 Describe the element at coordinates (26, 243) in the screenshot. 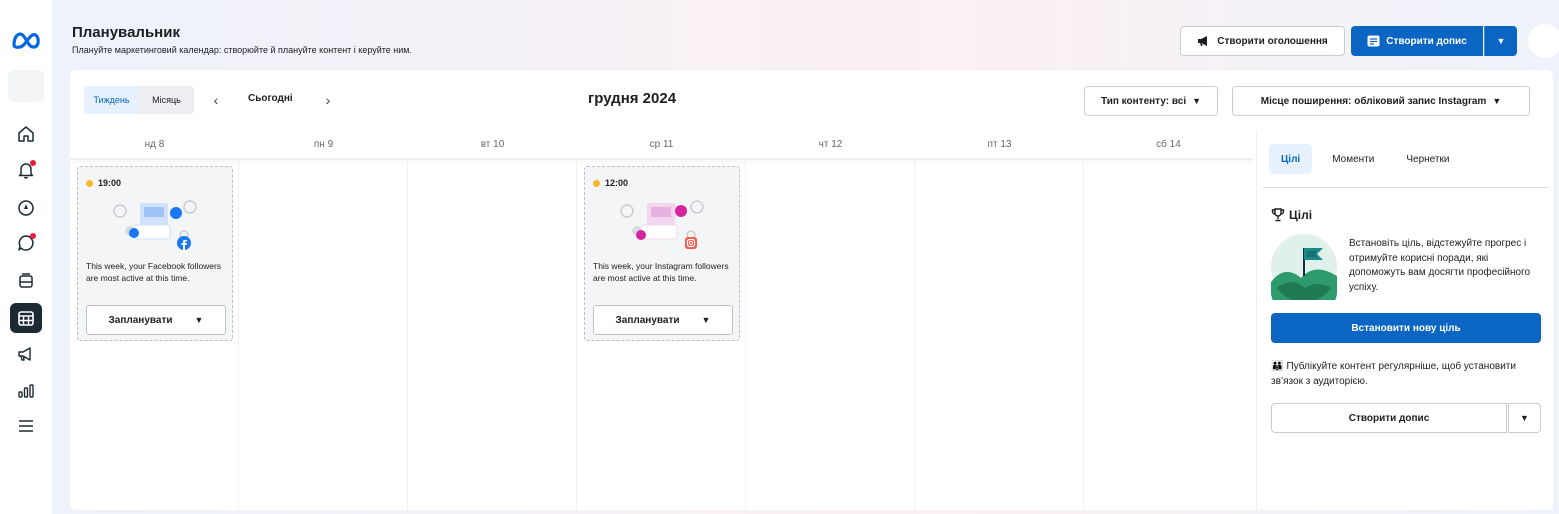

I see `messages-icon` at that location.